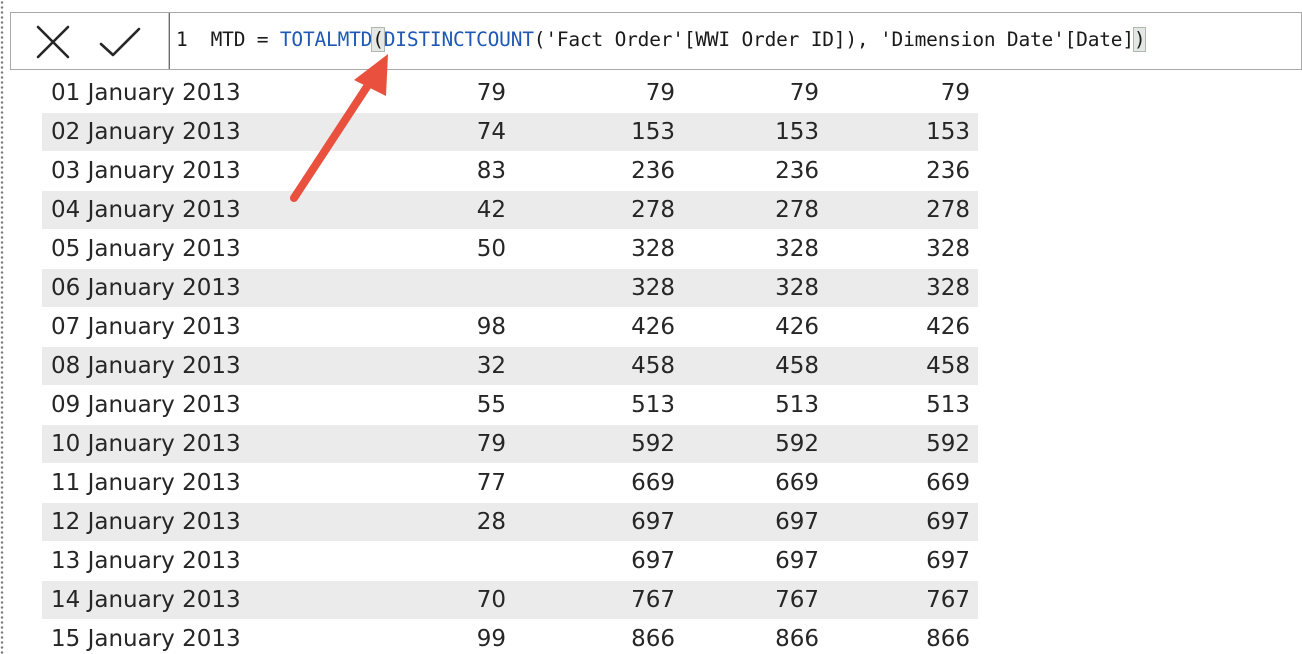 The height and width of the screenshot is (654, 1302). I want to click on open-paren-highlight: (, so click(378, 39).